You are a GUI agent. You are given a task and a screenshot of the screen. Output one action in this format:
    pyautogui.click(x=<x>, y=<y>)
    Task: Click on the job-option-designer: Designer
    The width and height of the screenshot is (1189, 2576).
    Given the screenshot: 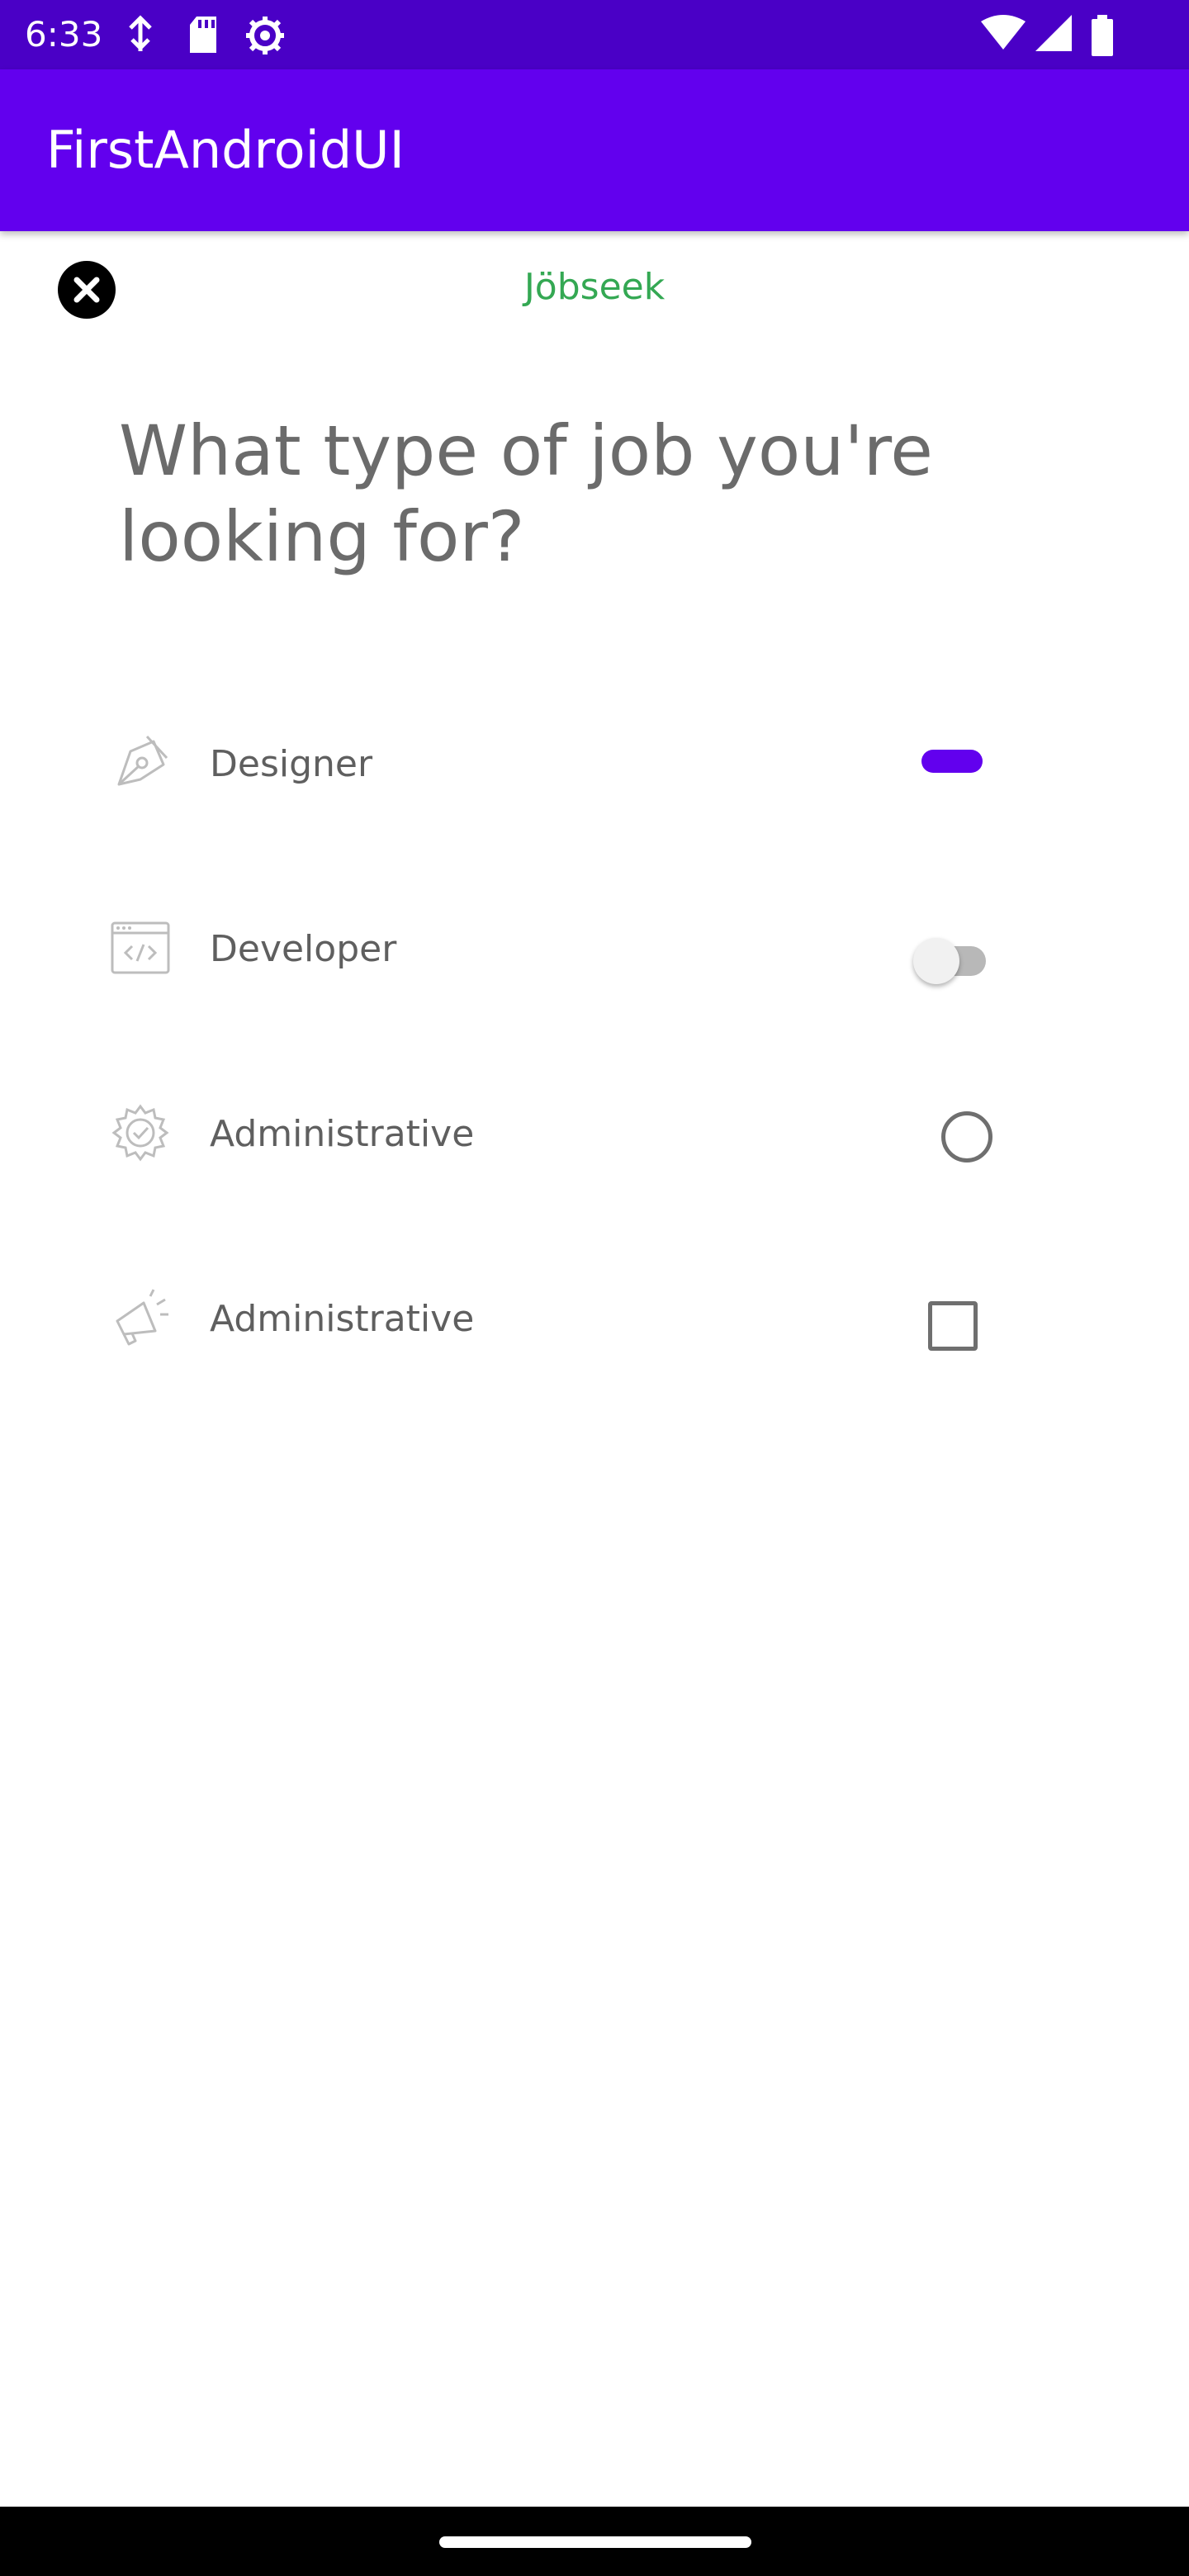 What is the action you would take?
    pyautogui.click(x=594, y=764)
    